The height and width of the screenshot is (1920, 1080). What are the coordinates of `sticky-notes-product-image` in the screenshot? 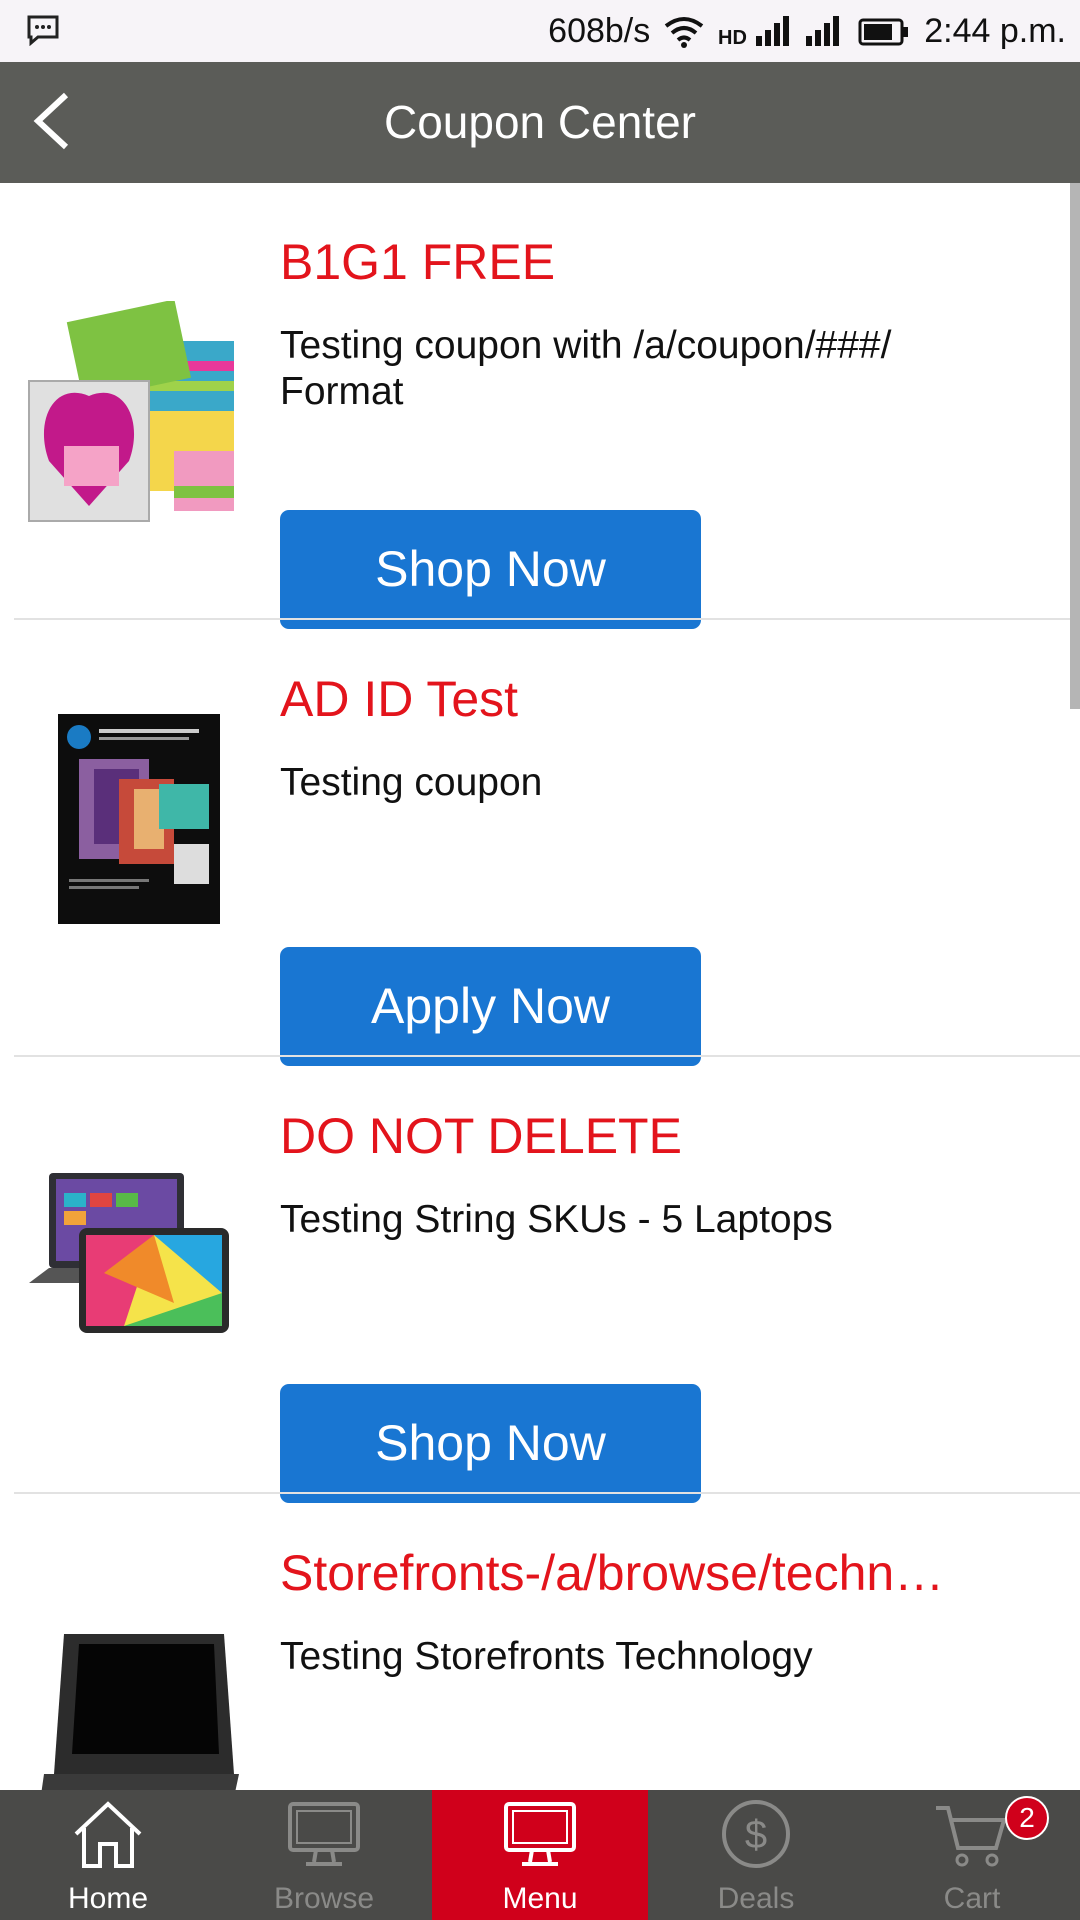 It's located at (131, 411).